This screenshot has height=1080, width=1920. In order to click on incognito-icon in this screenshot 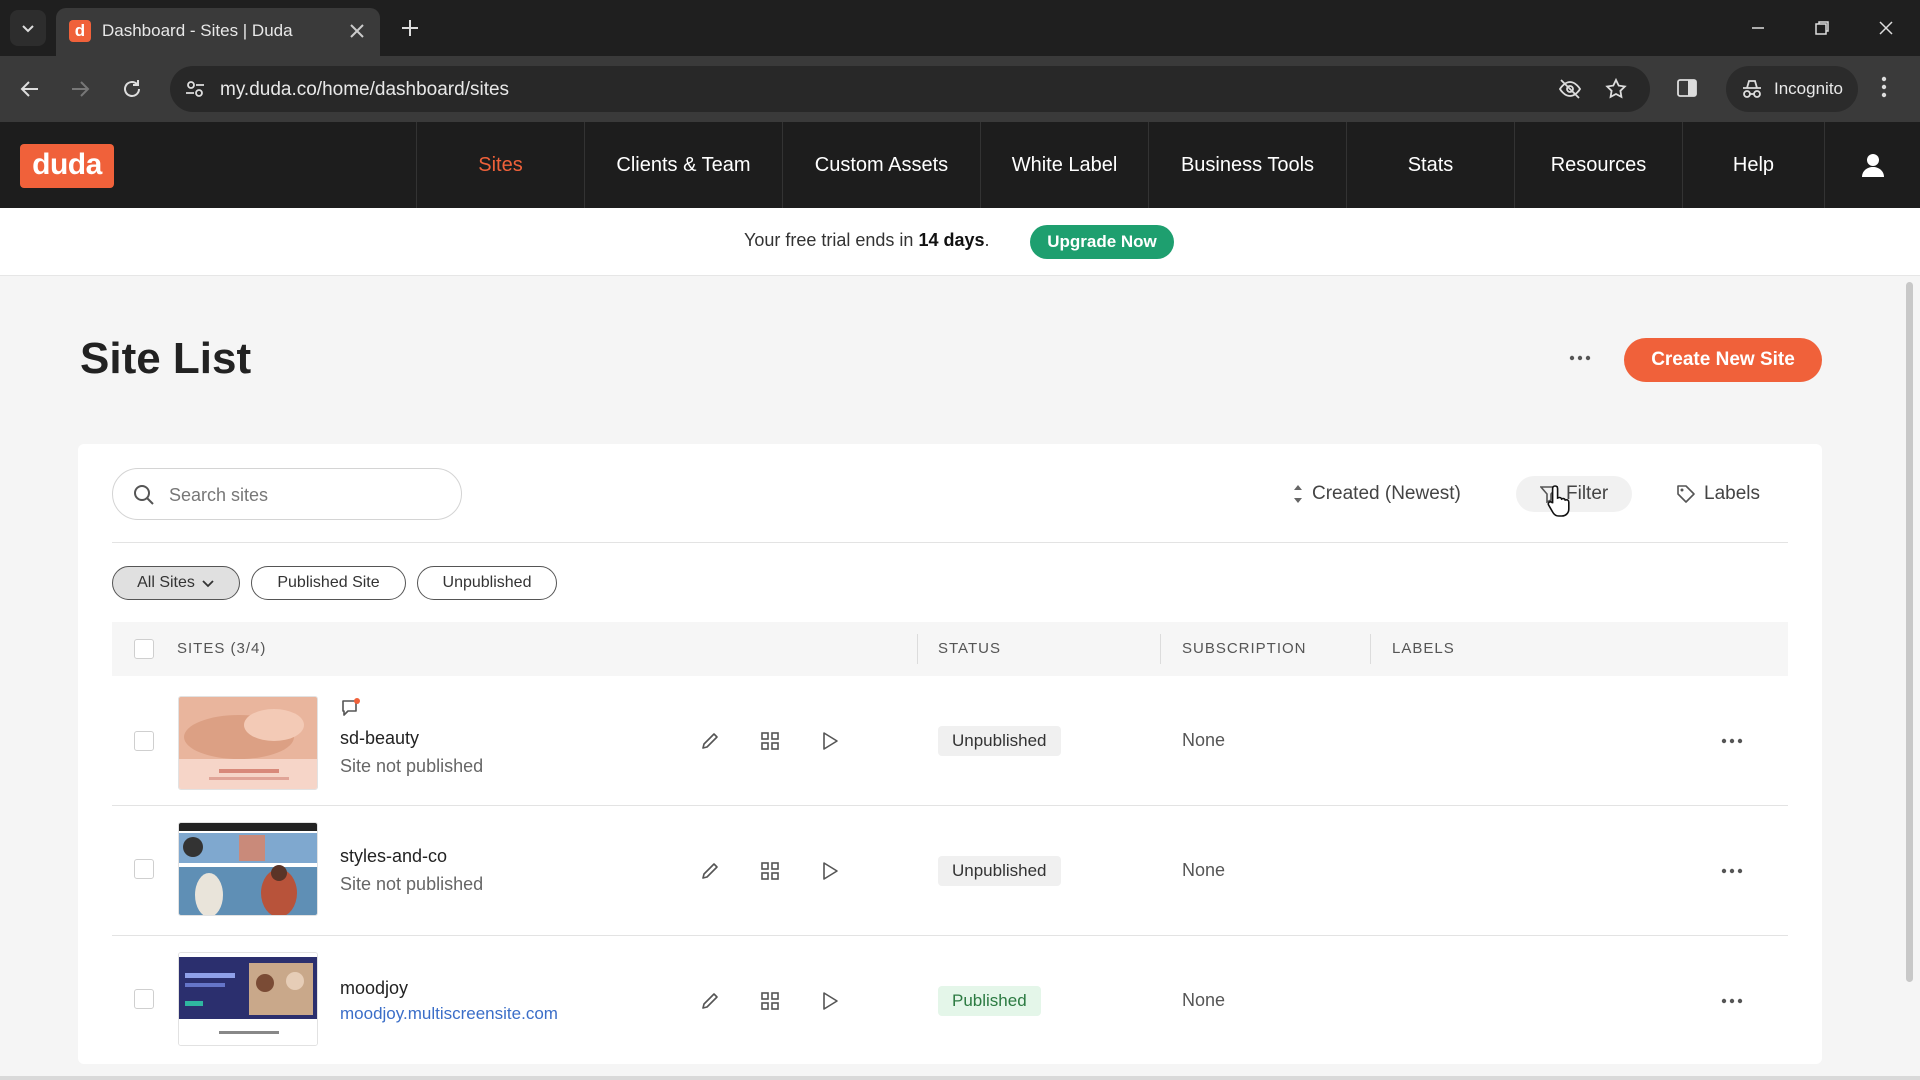, I will do `click(1752, 89)`.